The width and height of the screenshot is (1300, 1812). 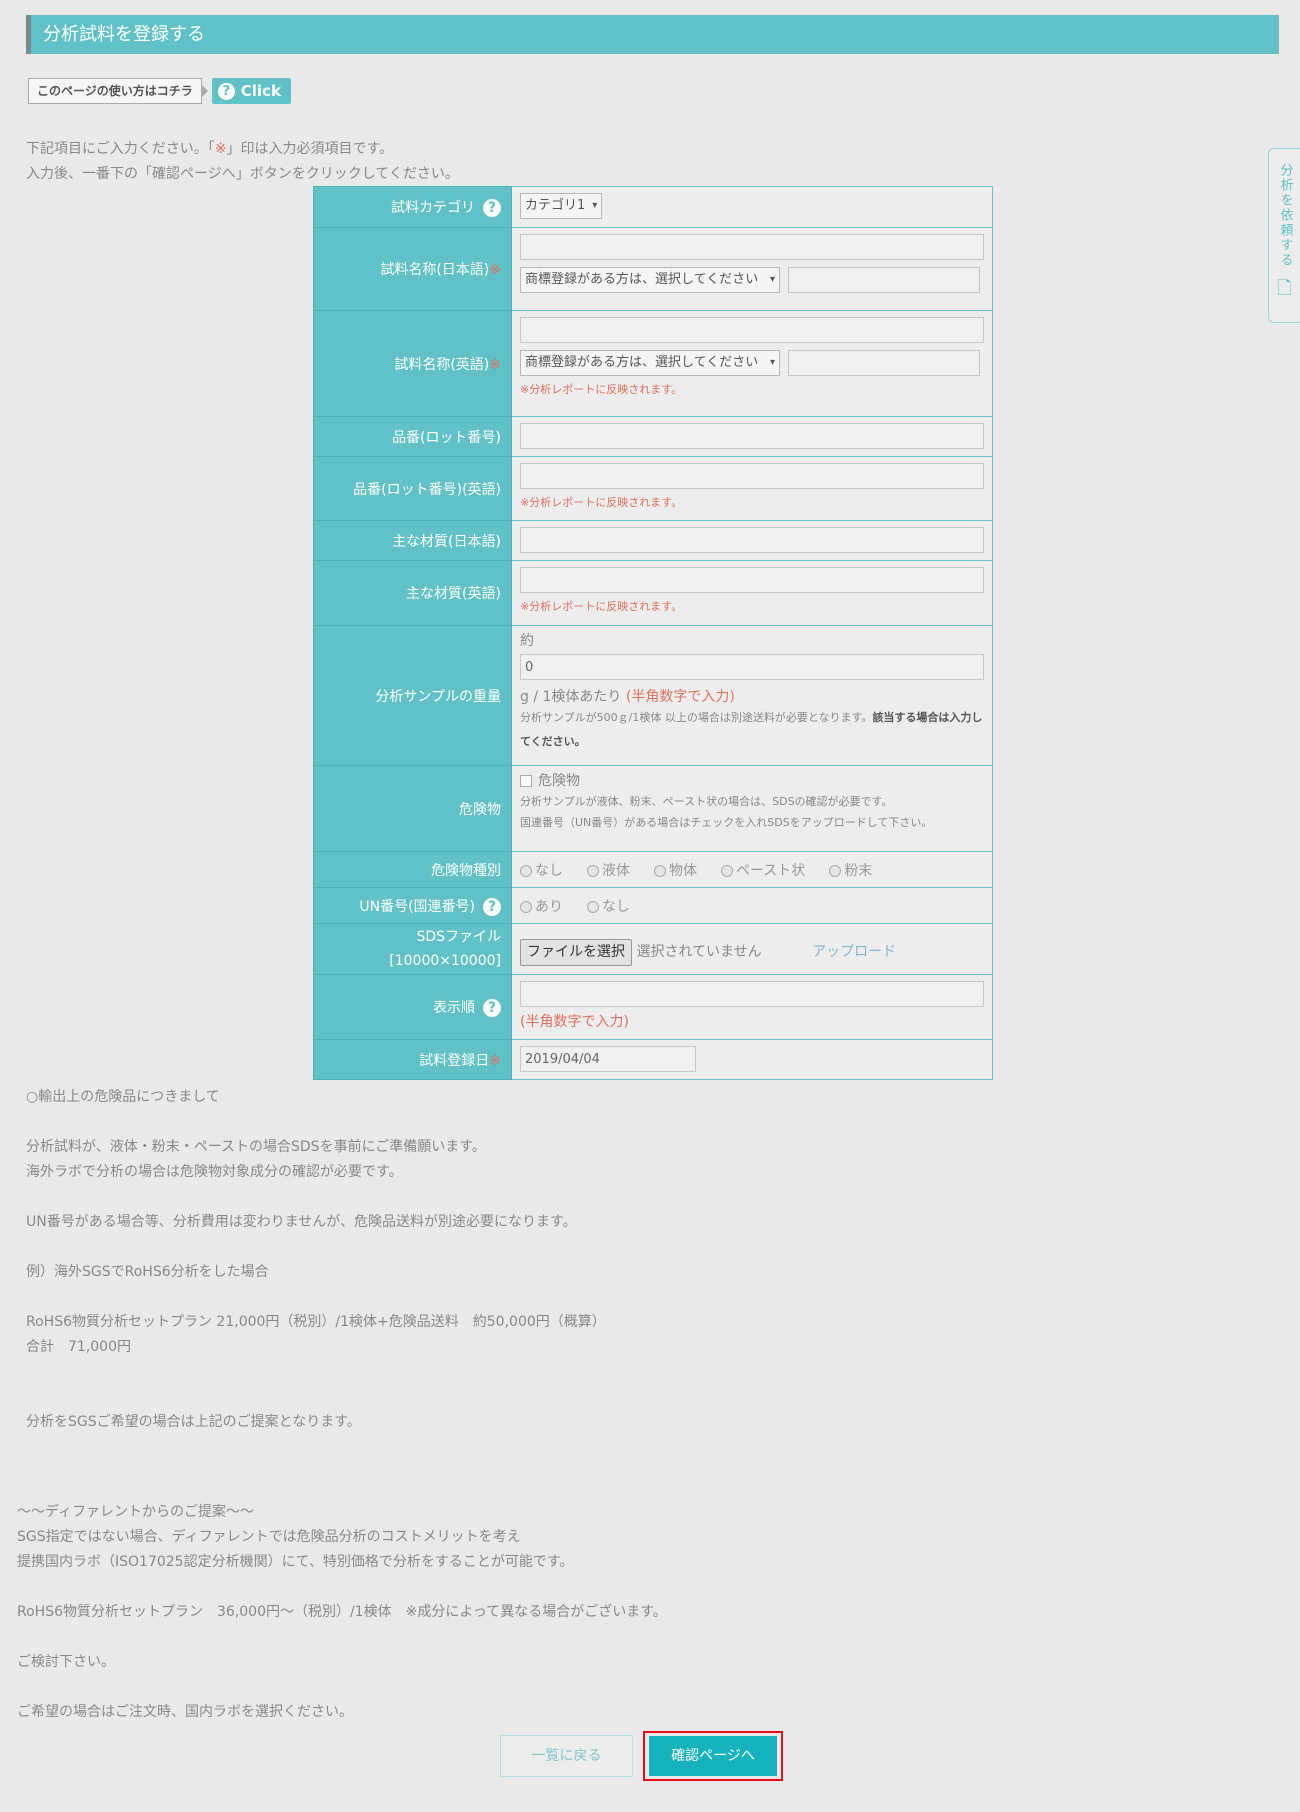 I want to click on back-to-list-button: 一覧に戻る, so click(x=566, y=1756).